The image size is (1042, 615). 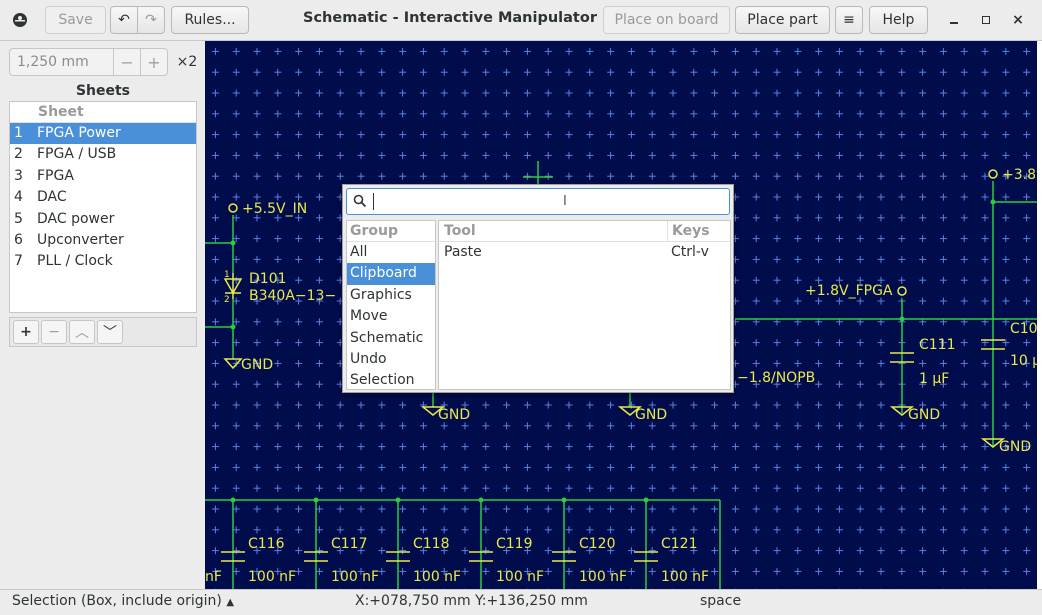 I want to click on cap-ref: C118, so click(x=431, y=544).